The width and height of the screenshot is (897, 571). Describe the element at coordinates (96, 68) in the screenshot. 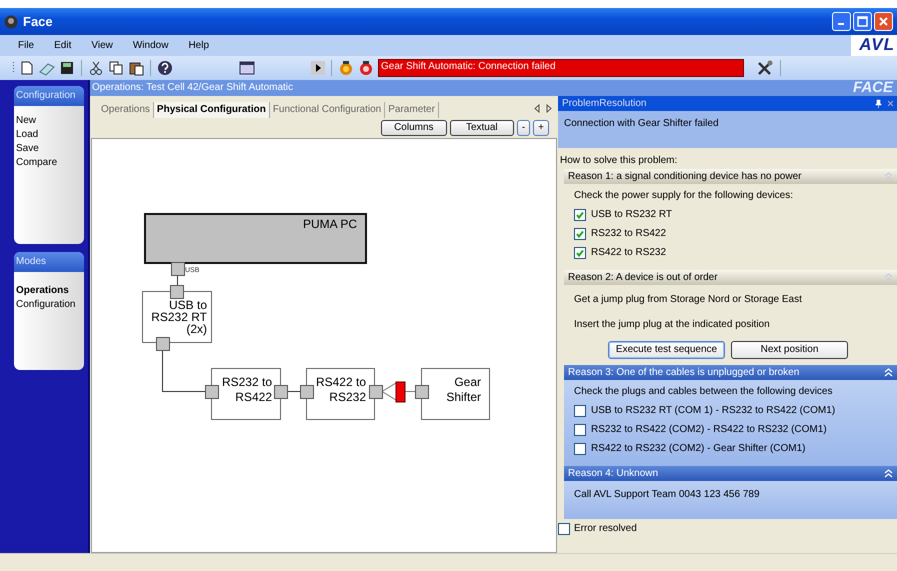

I see `cut-icon` at that location.